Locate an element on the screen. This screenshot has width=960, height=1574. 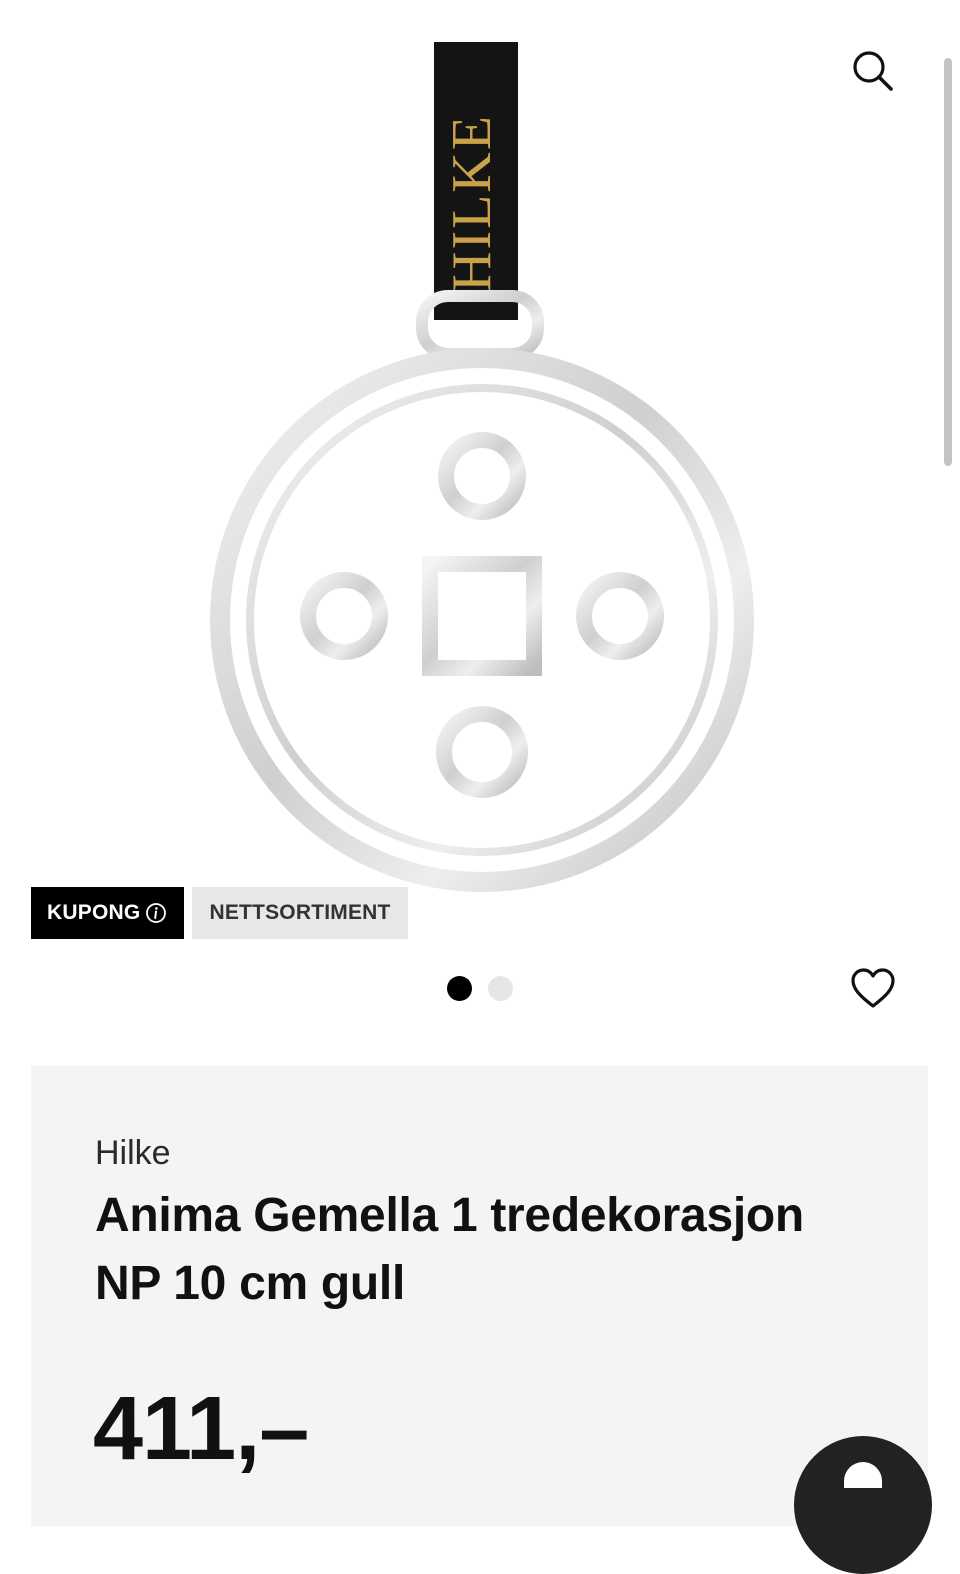
coupon-badge-label: KUPONG is located at coordinates (94, 912).